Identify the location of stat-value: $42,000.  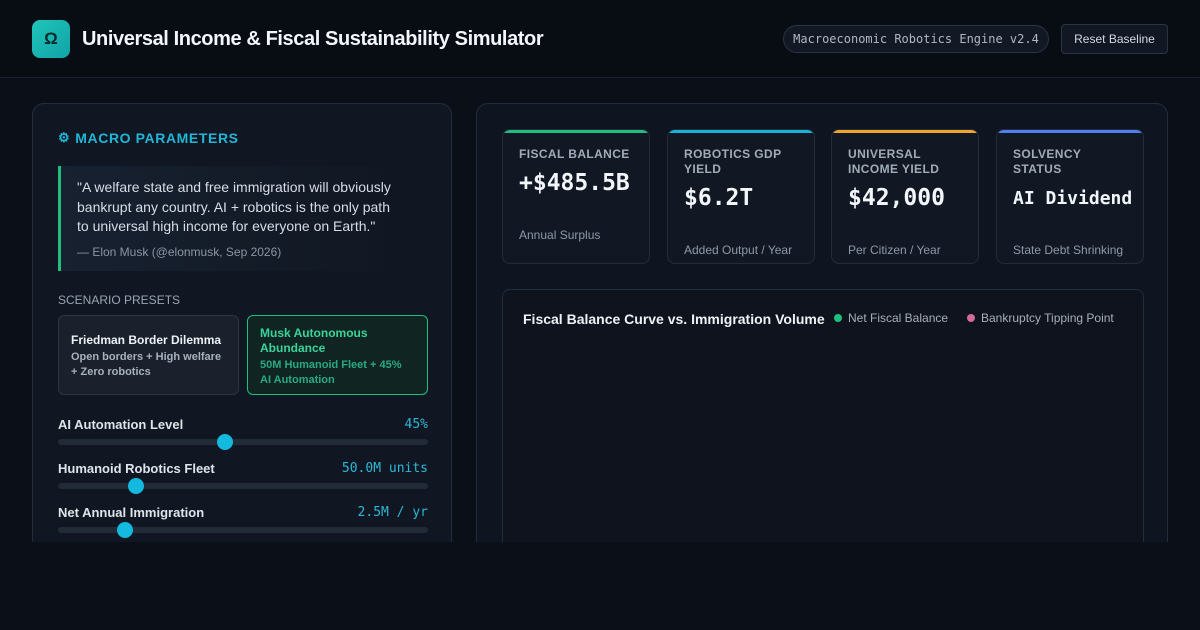
(896, 198).